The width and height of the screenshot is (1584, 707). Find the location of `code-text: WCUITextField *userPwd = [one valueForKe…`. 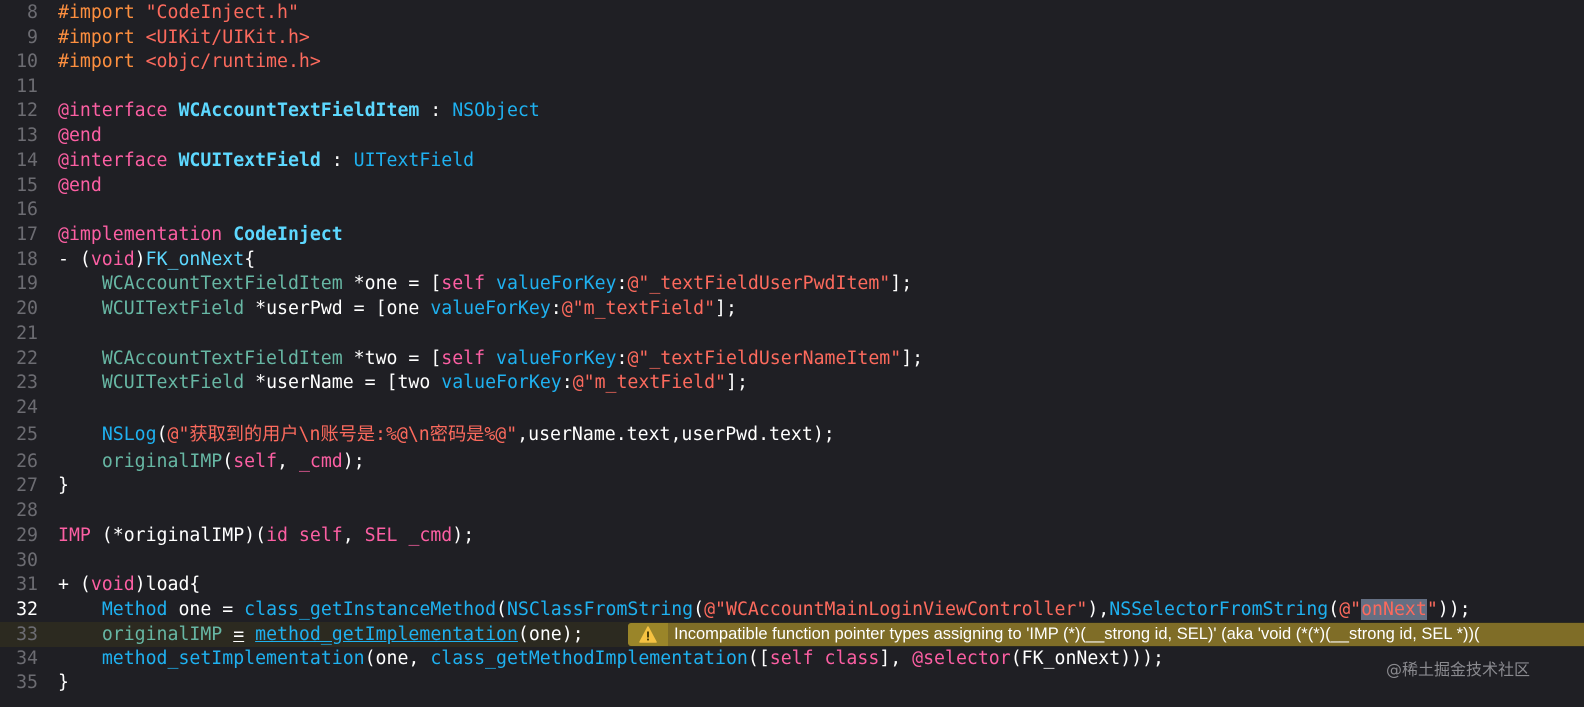

code-text: WCUITextField *userPwd = [one valueForKe… is located at coordinates (397, 308).